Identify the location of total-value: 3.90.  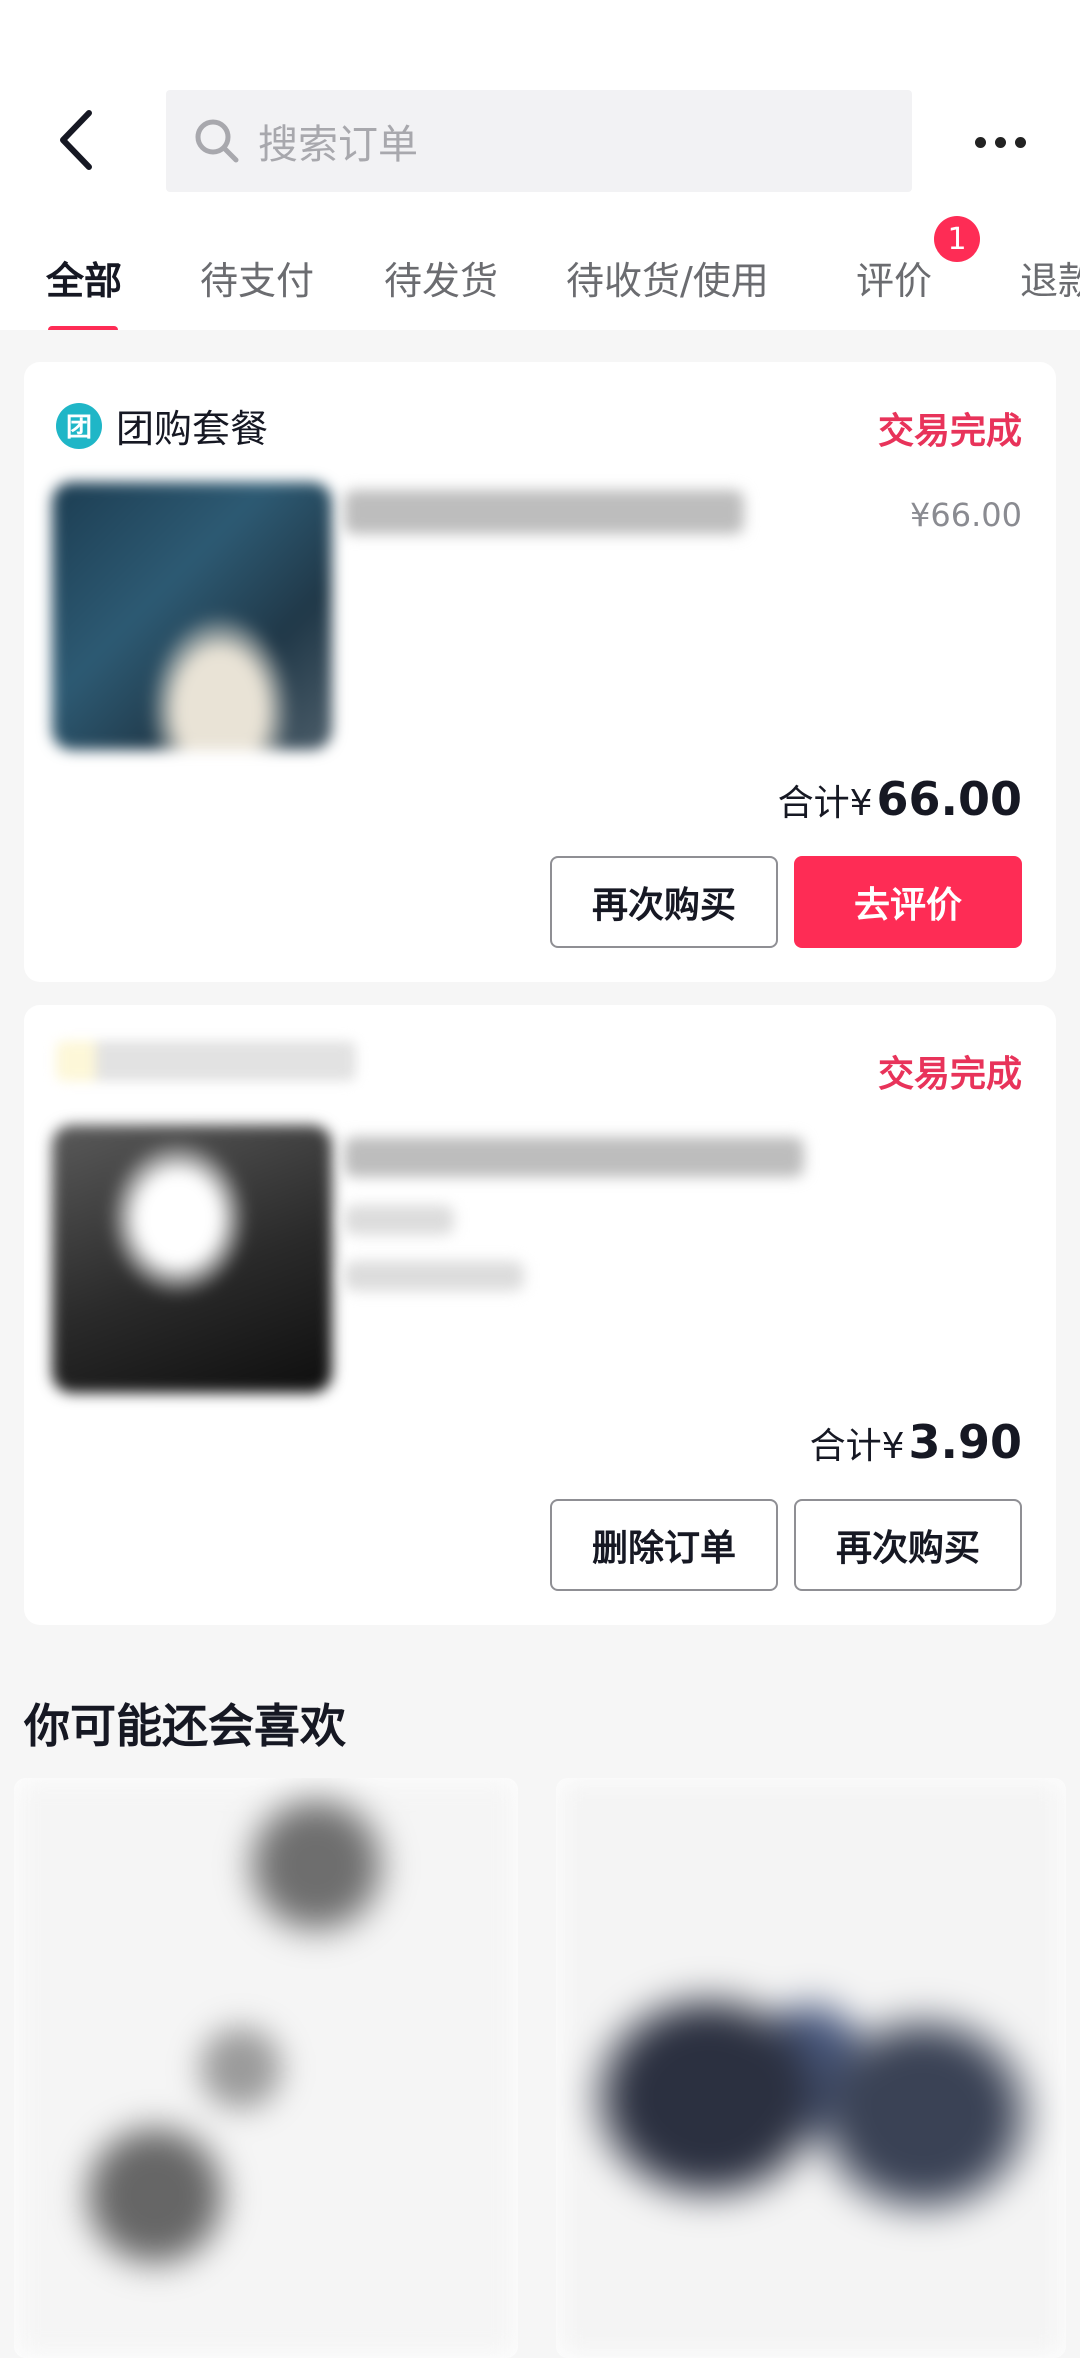
(965, 1442).